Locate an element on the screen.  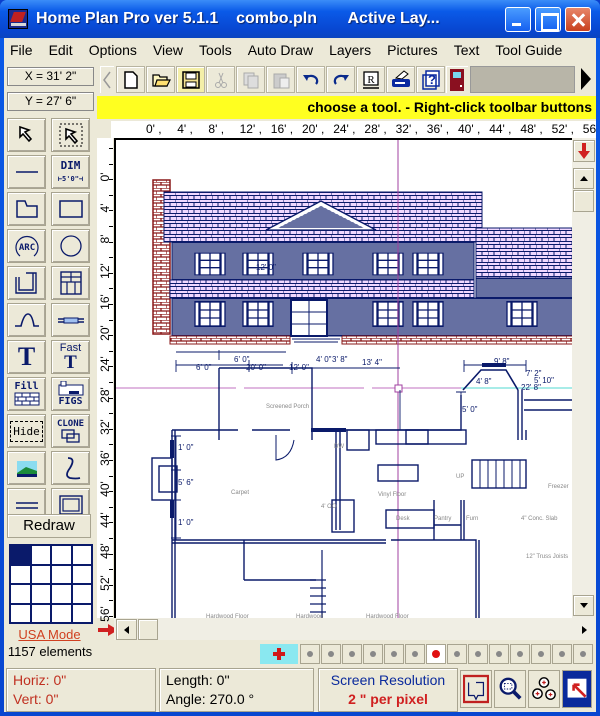
usa-mode-link: USA Mode is located at coordinates (49, 634).